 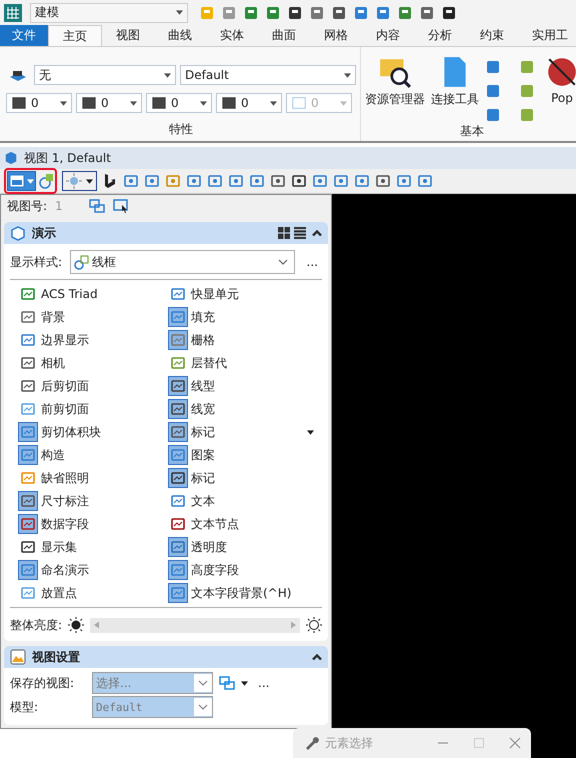 What do you see at coordinates (182, 262) in the screenshot?
I see `display-style-dropdown: 线框` at bounding box center [182, 262].